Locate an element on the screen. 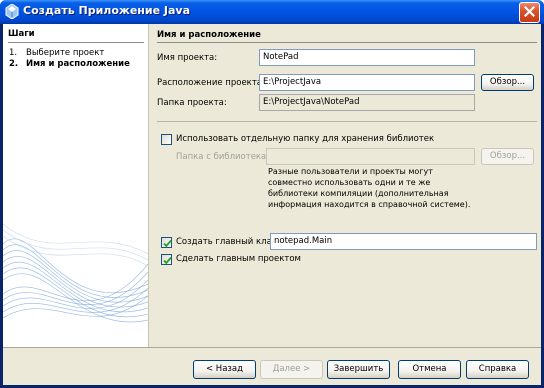 The height and width of the screenshot is (388, 544). step-item-1: 1. Выберите проект is located at coordinates (56, 53).